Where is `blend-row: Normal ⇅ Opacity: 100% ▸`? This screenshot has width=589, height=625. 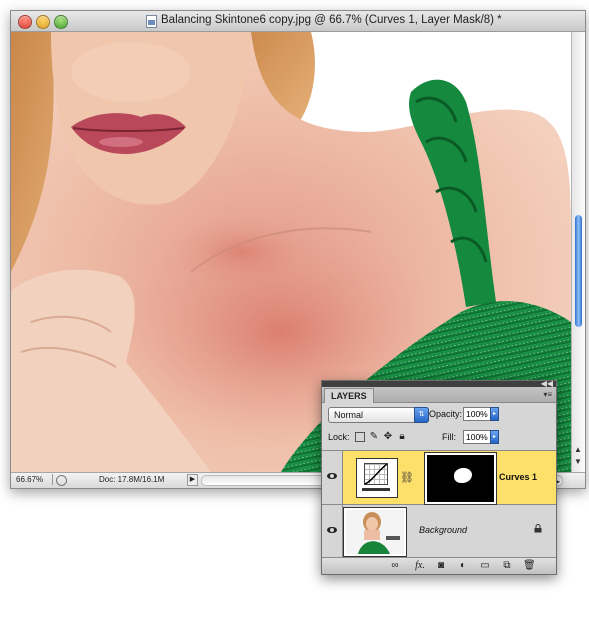 blend-row: Normal ⇅ Opacity: 100% ▸ is located at coordinates (440, 416).